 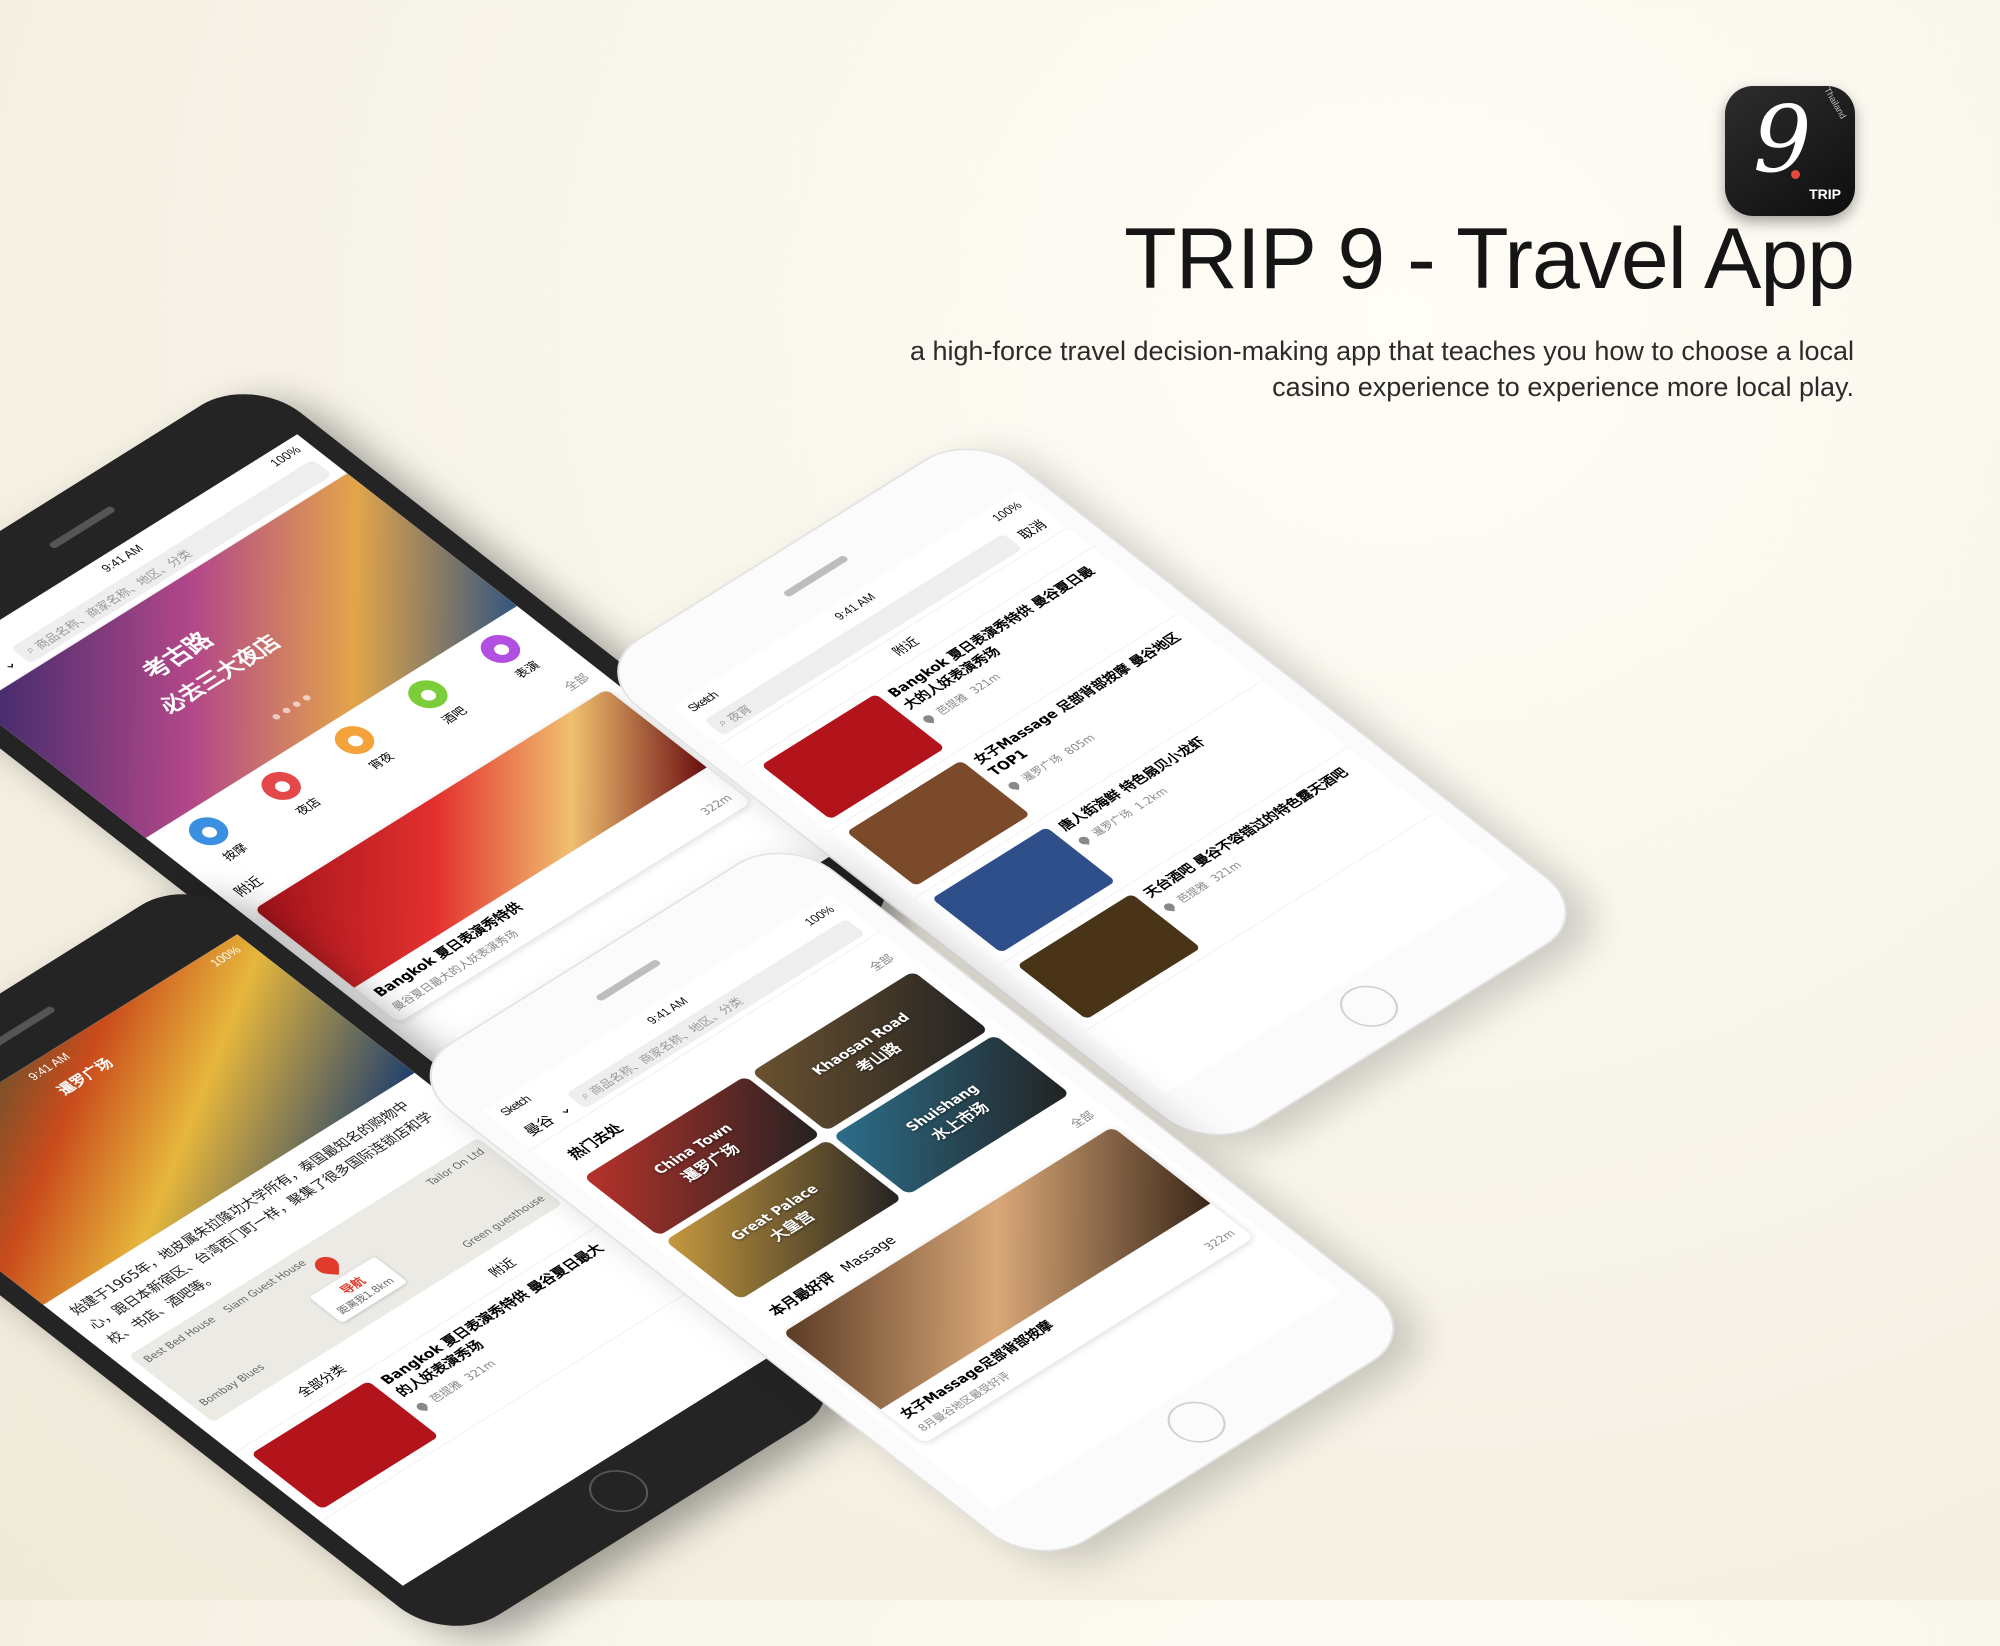 I want to click on category-label: 酒吧, so click(x=454, y=716).